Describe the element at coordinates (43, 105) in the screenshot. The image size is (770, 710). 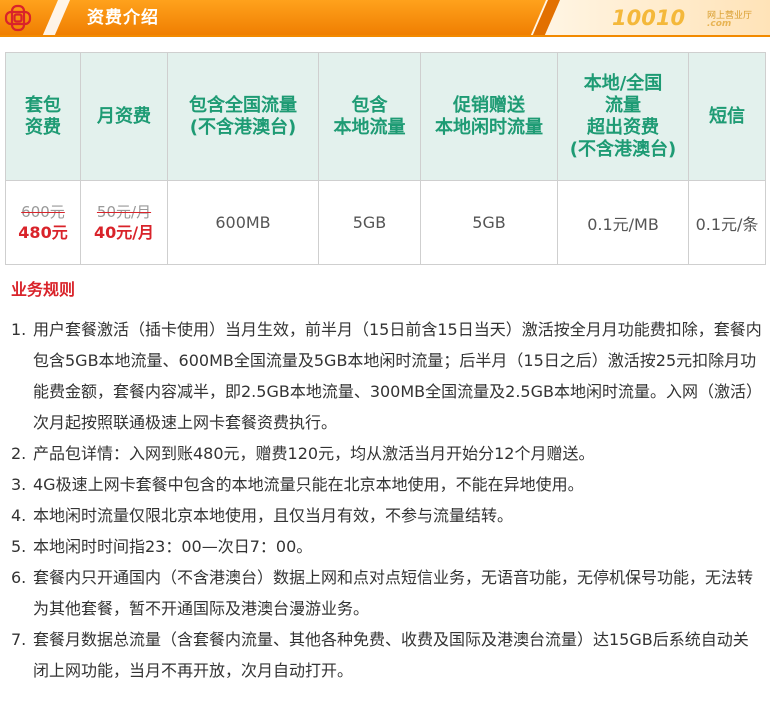
I see `header-line: 套包` at that location.